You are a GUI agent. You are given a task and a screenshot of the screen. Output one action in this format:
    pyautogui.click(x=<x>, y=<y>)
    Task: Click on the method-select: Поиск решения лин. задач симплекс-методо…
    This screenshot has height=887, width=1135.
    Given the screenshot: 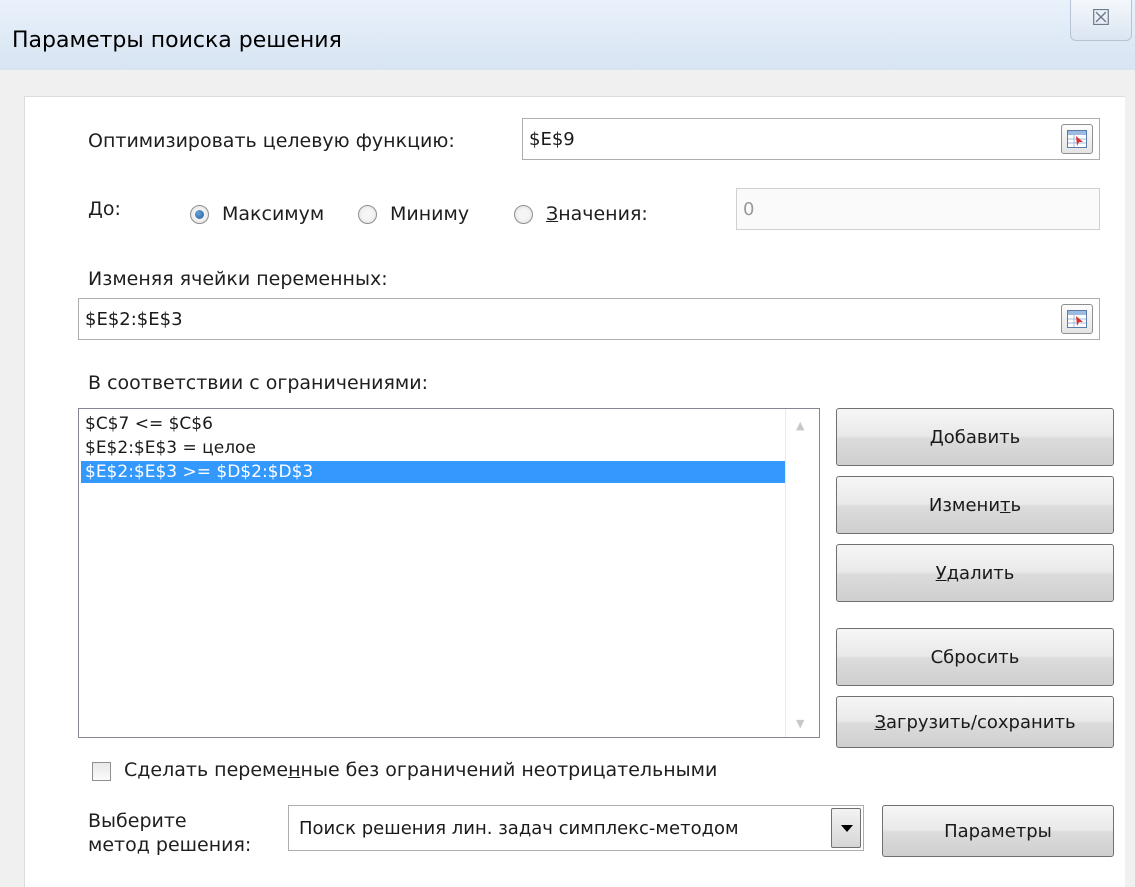 What is the action you would take?
    pyautogui.click(x=576, y=828)
    